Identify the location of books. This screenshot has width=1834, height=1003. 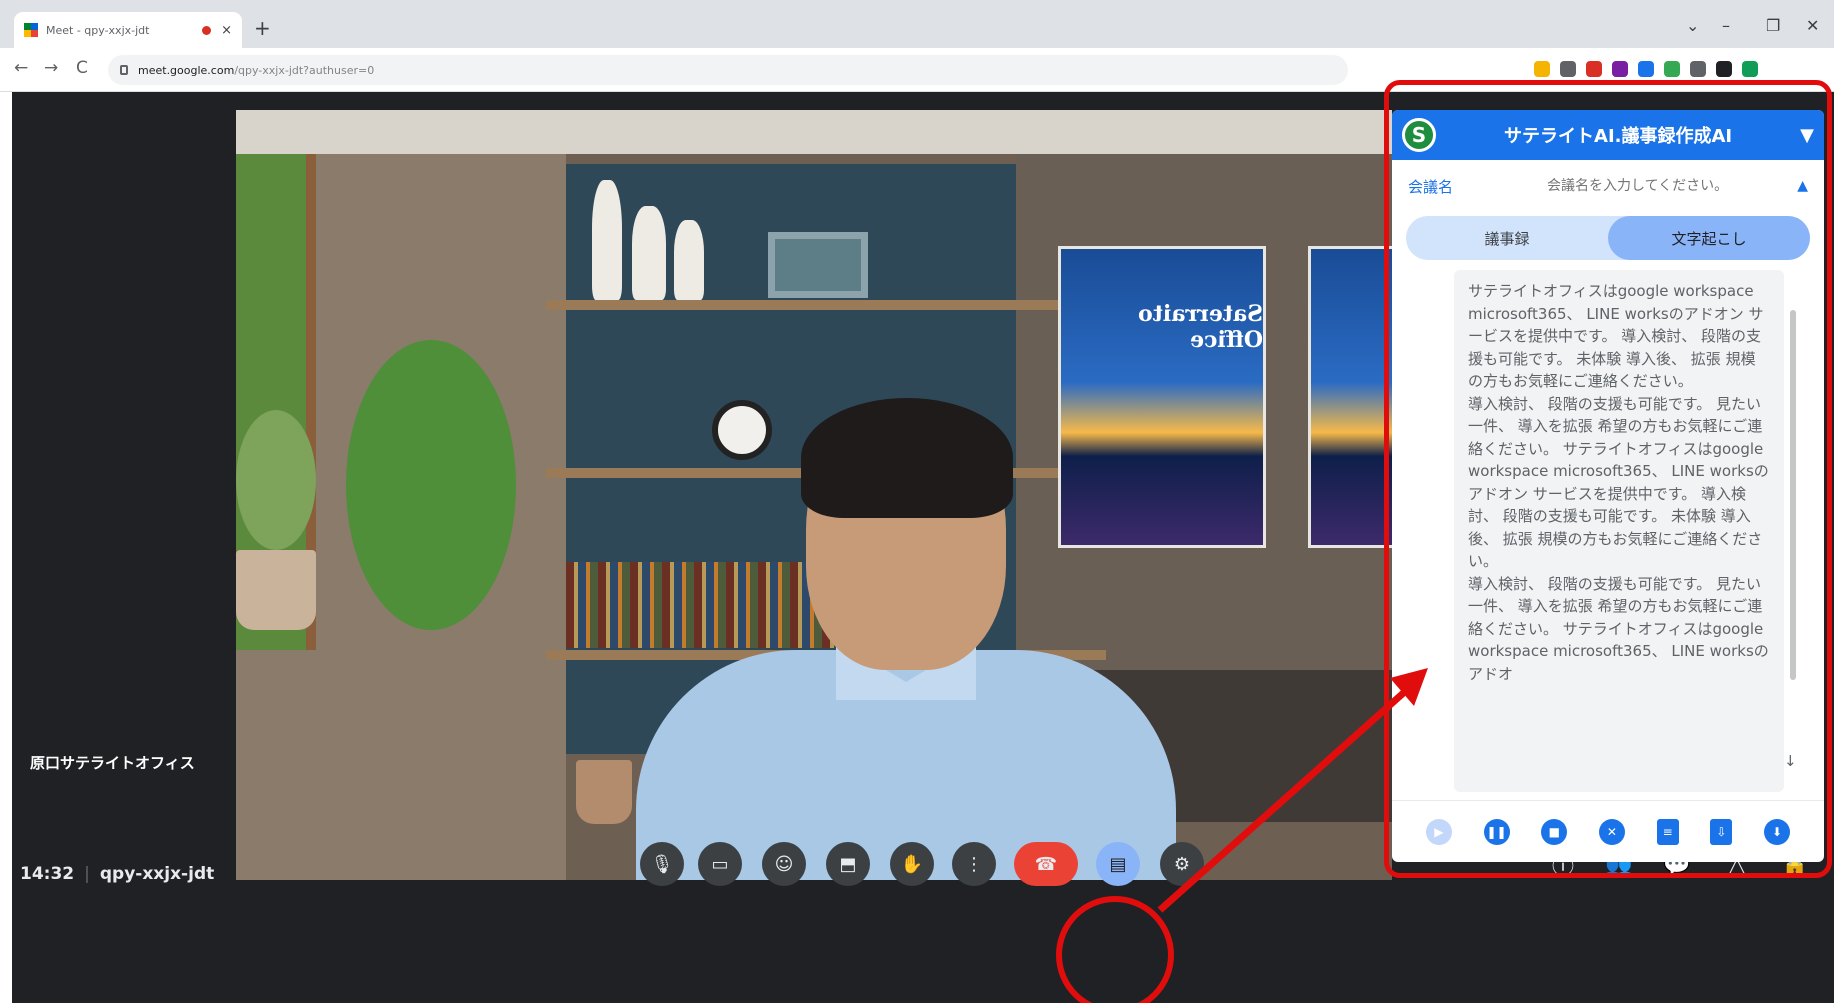
(701, 605).